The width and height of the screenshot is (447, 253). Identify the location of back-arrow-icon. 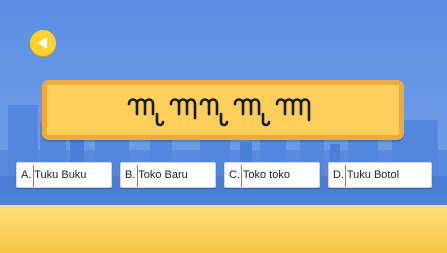
(42, 43).